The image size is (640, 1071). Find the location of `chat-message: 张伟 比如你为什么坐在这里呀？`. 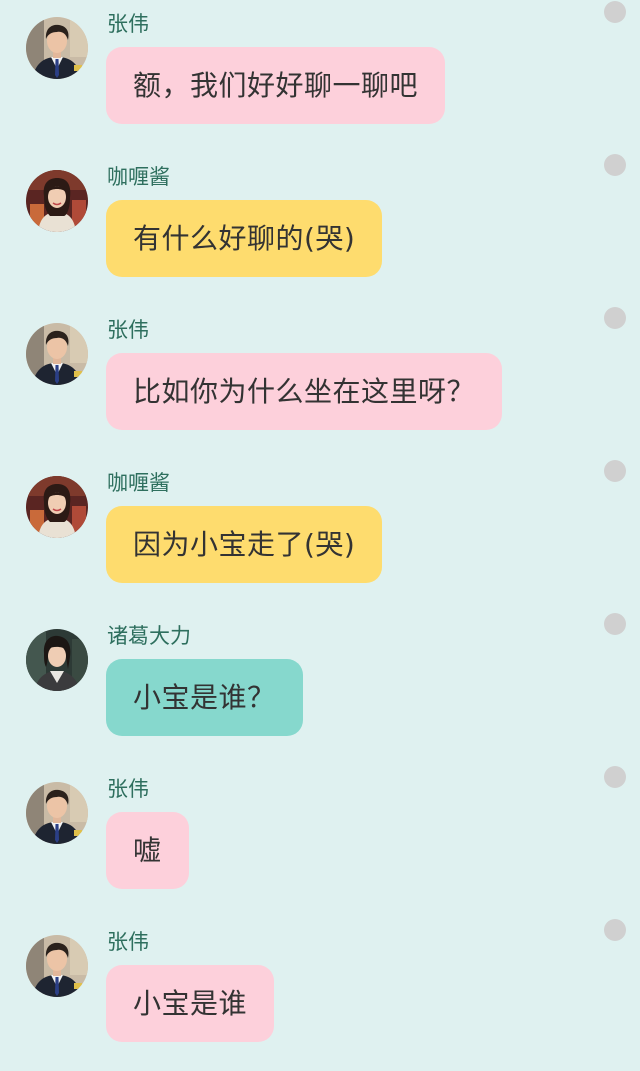

chat-message: 张伟 比如你为什么坐在这里呀？ is located at coordinates (320, 382).